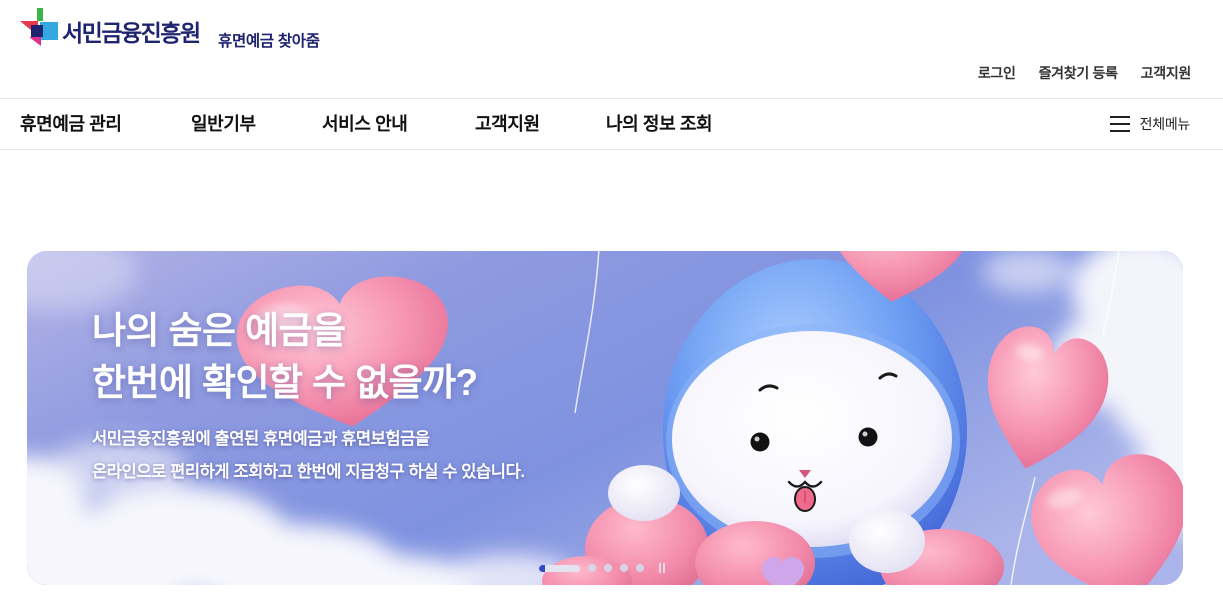 The width and height of the screenshot is (1223, 613). I want to click on banner-headline-line-2: 한번에 확인할 수 없을까?, so click(285, 382).